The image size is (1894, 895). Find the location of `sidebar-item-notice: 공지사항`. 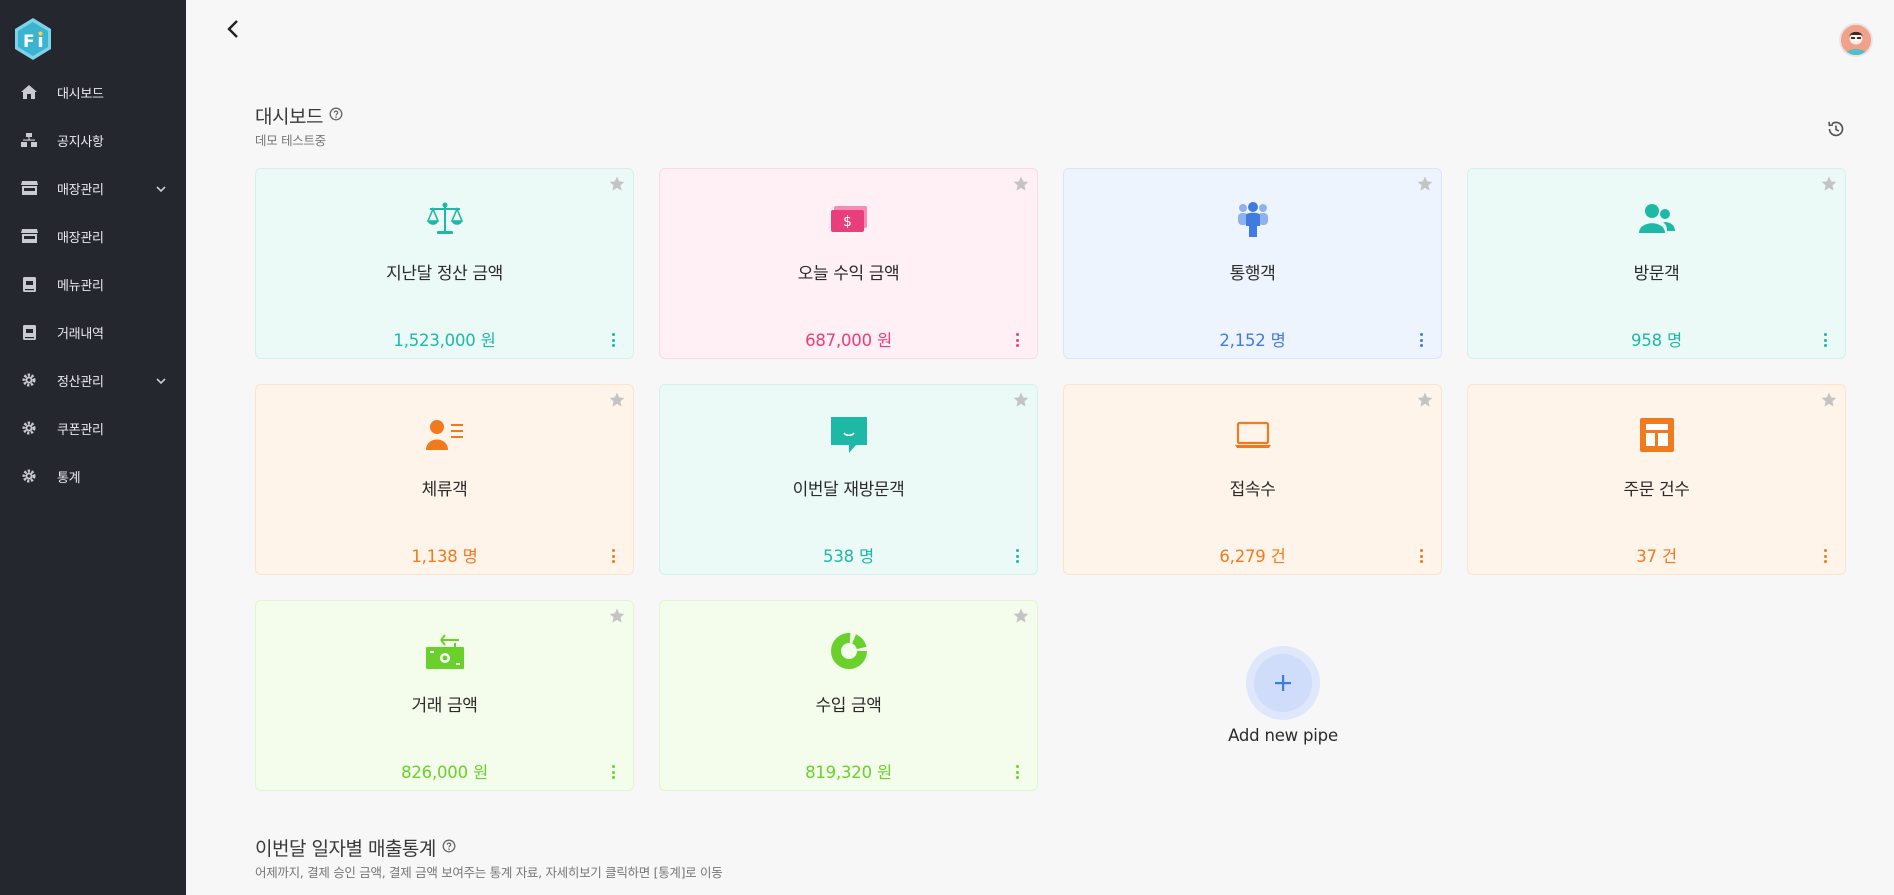

sidebar-item-notice: 공지사항 is located at coordinates (93, 140).